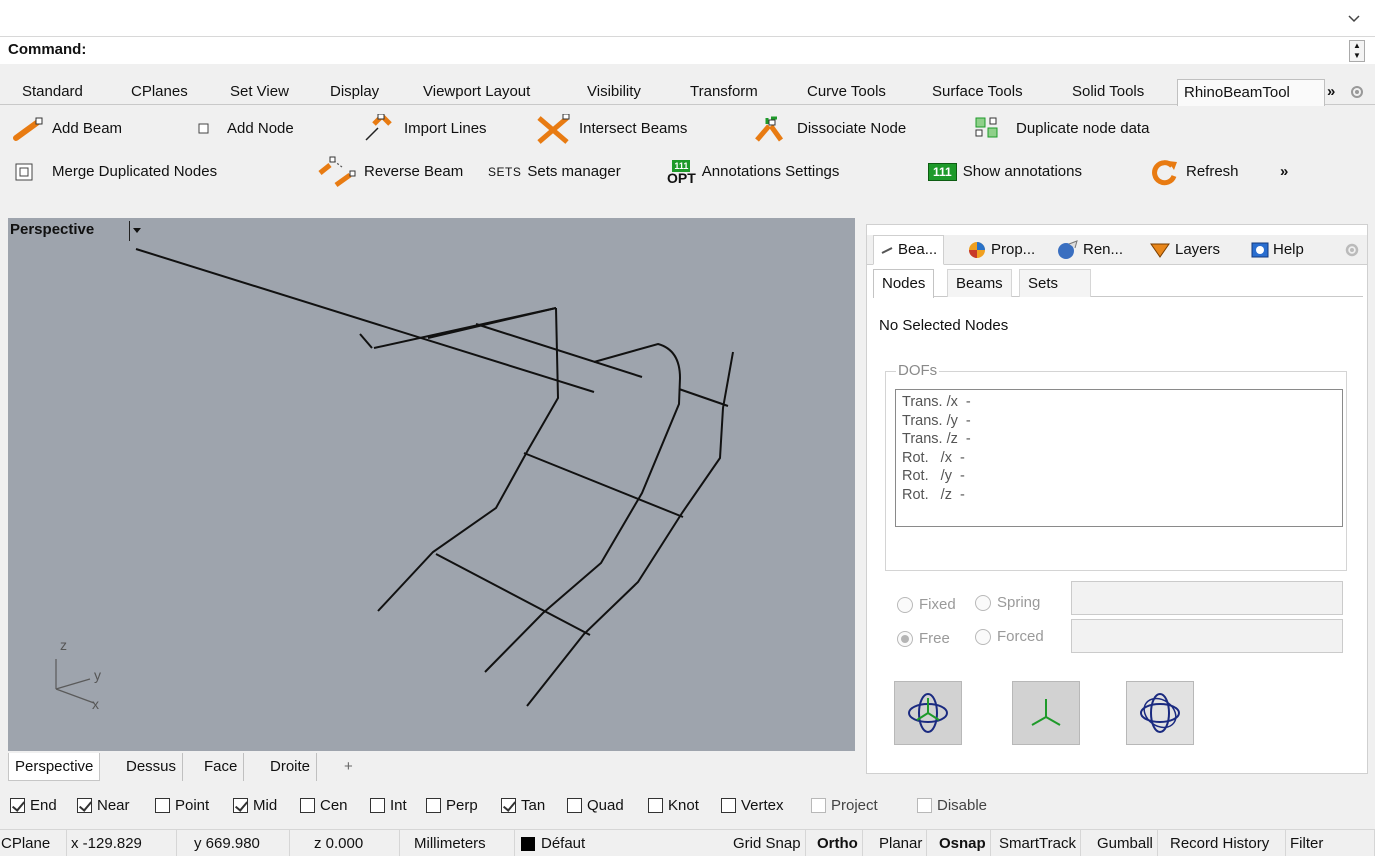 The height and width of the screenshot is (856, 1375). Describe the element at coordinates (52, 229) in the screenshot. I see `viewport-title: Perspective` at that location.